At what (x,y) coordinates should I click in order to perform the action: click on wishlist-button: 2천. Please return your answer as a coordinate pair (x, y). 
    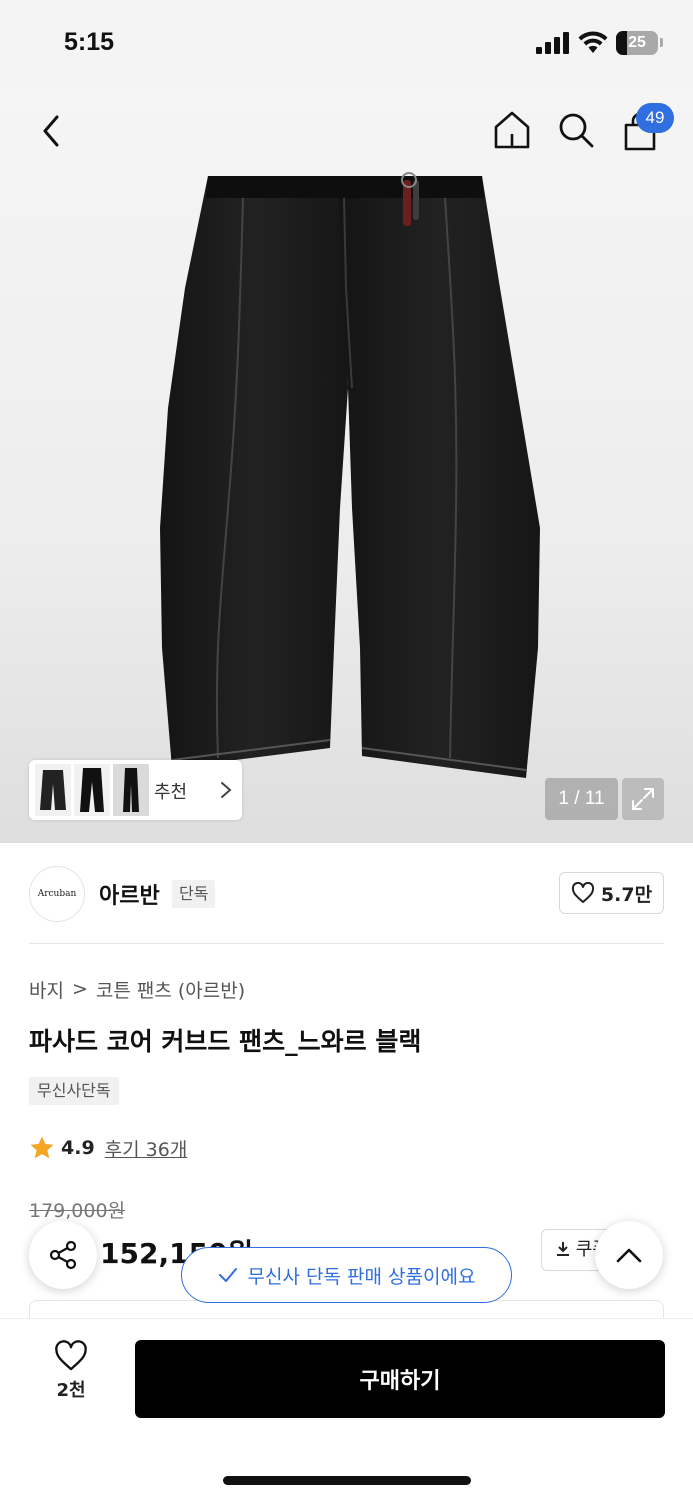
    Looking at the image, I should click on (71, 1379).